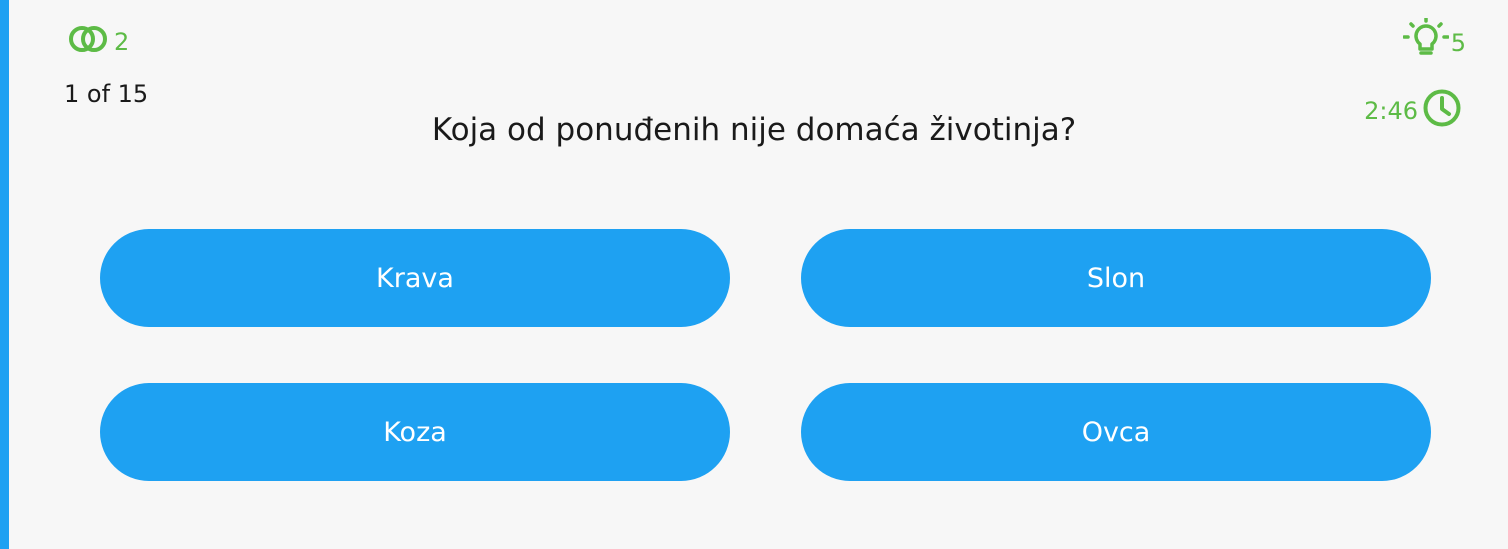 This screenshot has height=549, width=1508. I want to click on answer-button-2: Slon, so click(1116, 278).